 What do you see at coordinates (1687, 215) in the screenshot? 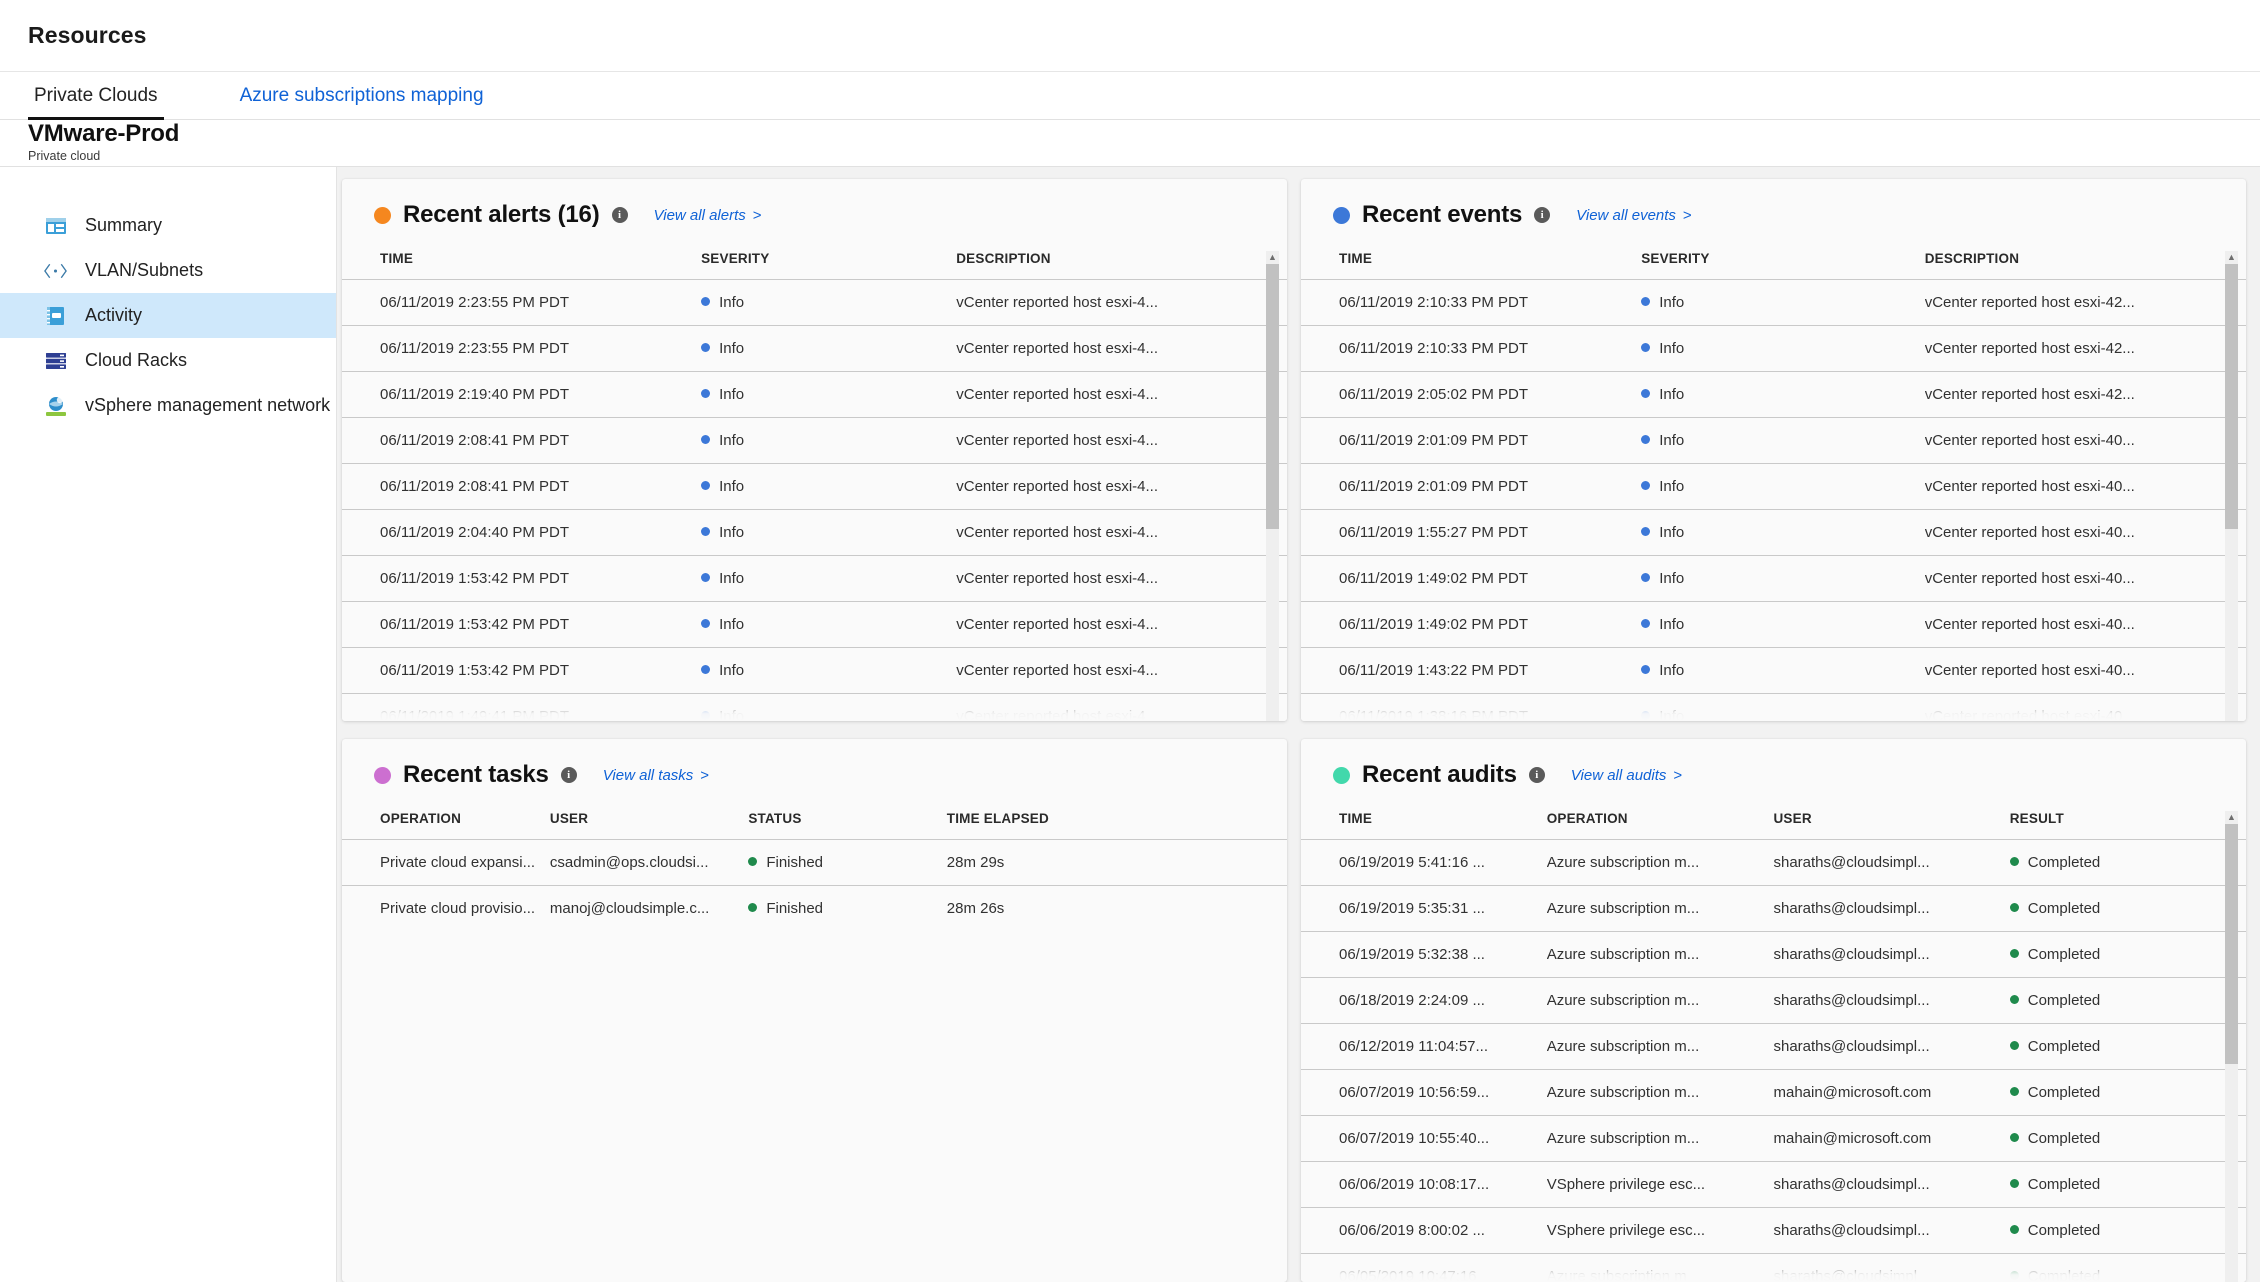
I see `chevron-right-icon: >` at bounding box center [1687, 215].